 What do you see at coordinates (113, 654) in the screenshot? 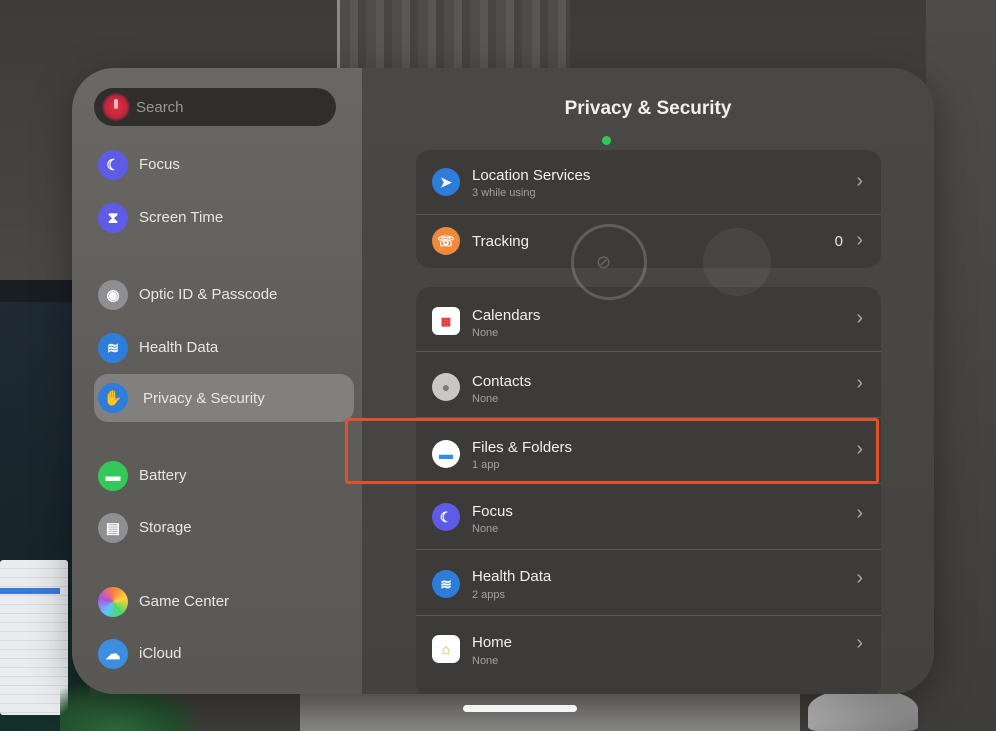
I see `icloud-icon: ☁` at bounding box center [113, 654].